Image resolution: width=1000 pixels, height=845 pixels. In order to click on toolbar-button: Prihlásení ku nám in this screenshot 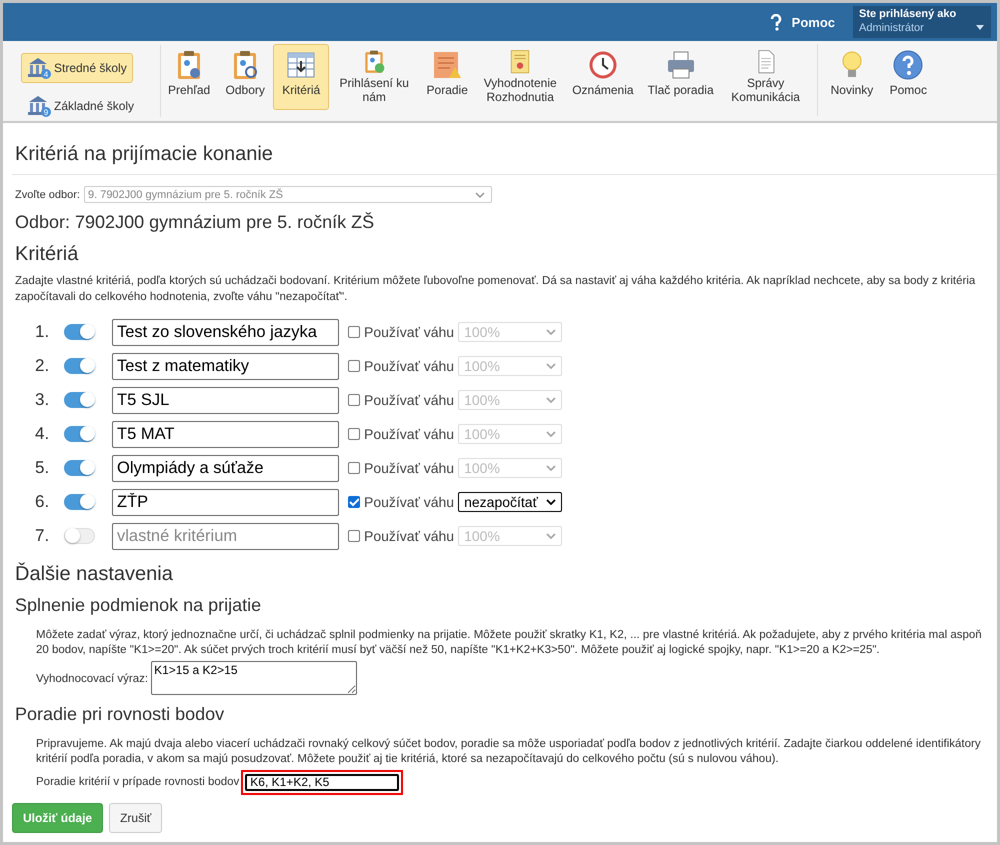, I will do `click(374, 77)`.